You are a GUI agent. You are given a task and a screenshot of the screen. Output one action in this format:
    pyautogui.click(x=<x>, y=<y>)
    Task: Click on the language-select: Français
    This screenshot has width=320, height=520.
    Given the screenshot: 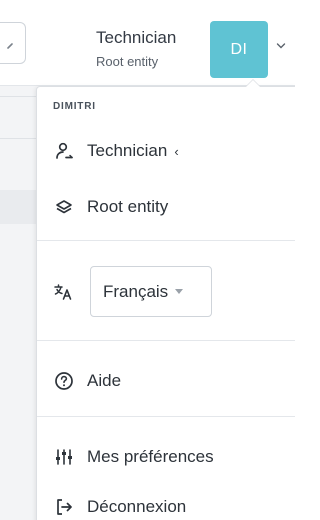 What is the action you would take?
    pyautogui.click(x=151, y=291)
    